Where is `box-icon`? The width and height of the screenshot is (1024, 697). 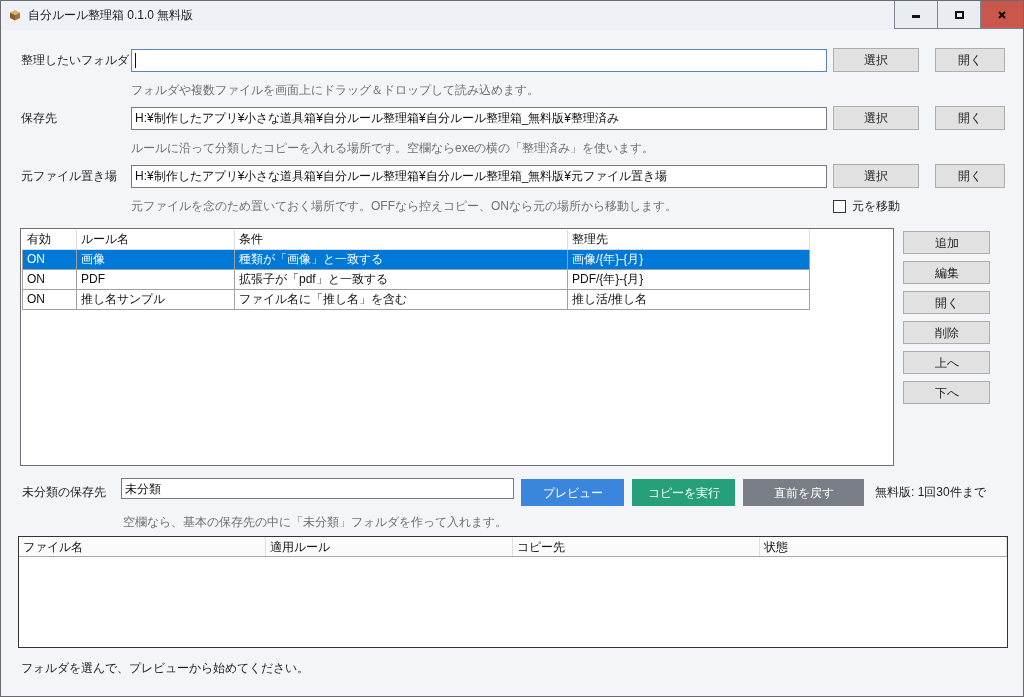 box-icon is located at coordinates (15, 15).